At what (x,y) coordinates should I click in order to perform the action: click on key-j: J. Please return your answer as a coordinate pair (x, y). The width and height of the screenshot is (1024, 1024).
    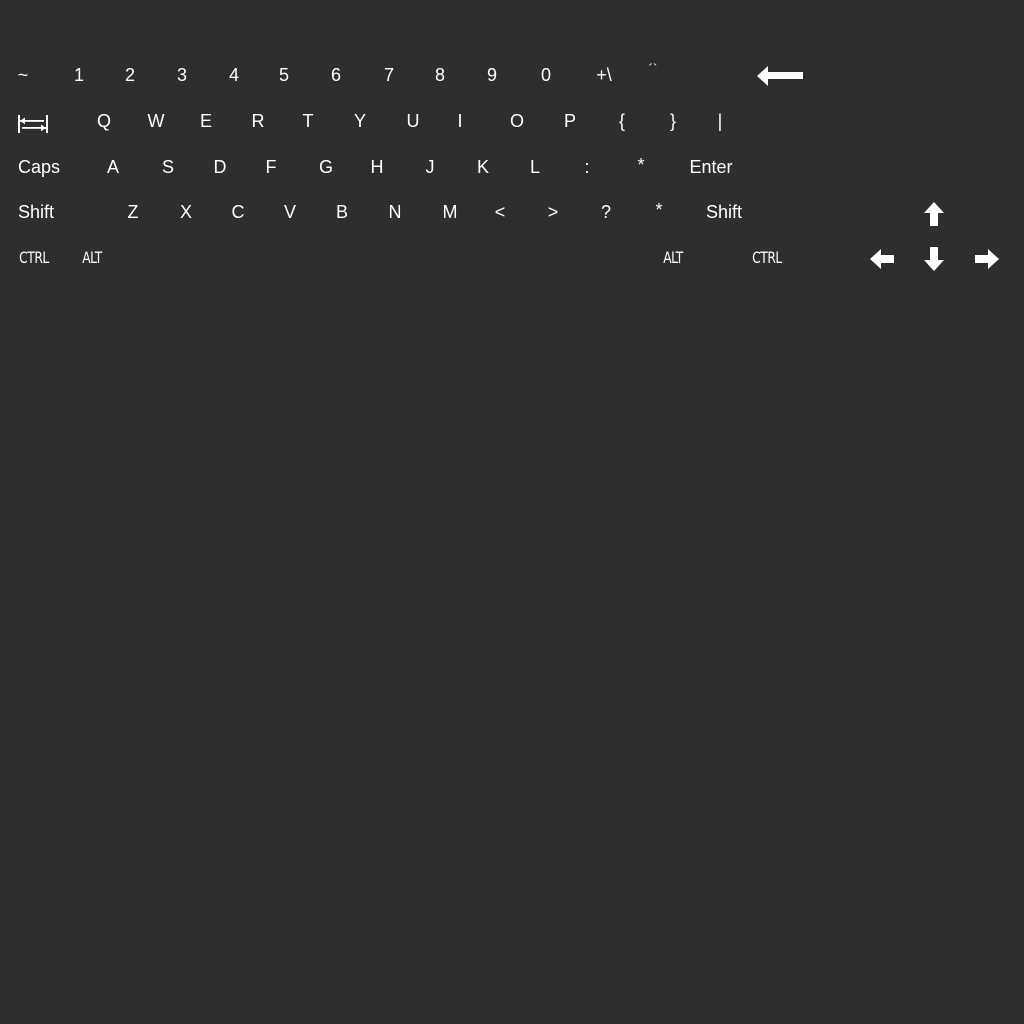
    Looking at the image, I should click on (430, 167).